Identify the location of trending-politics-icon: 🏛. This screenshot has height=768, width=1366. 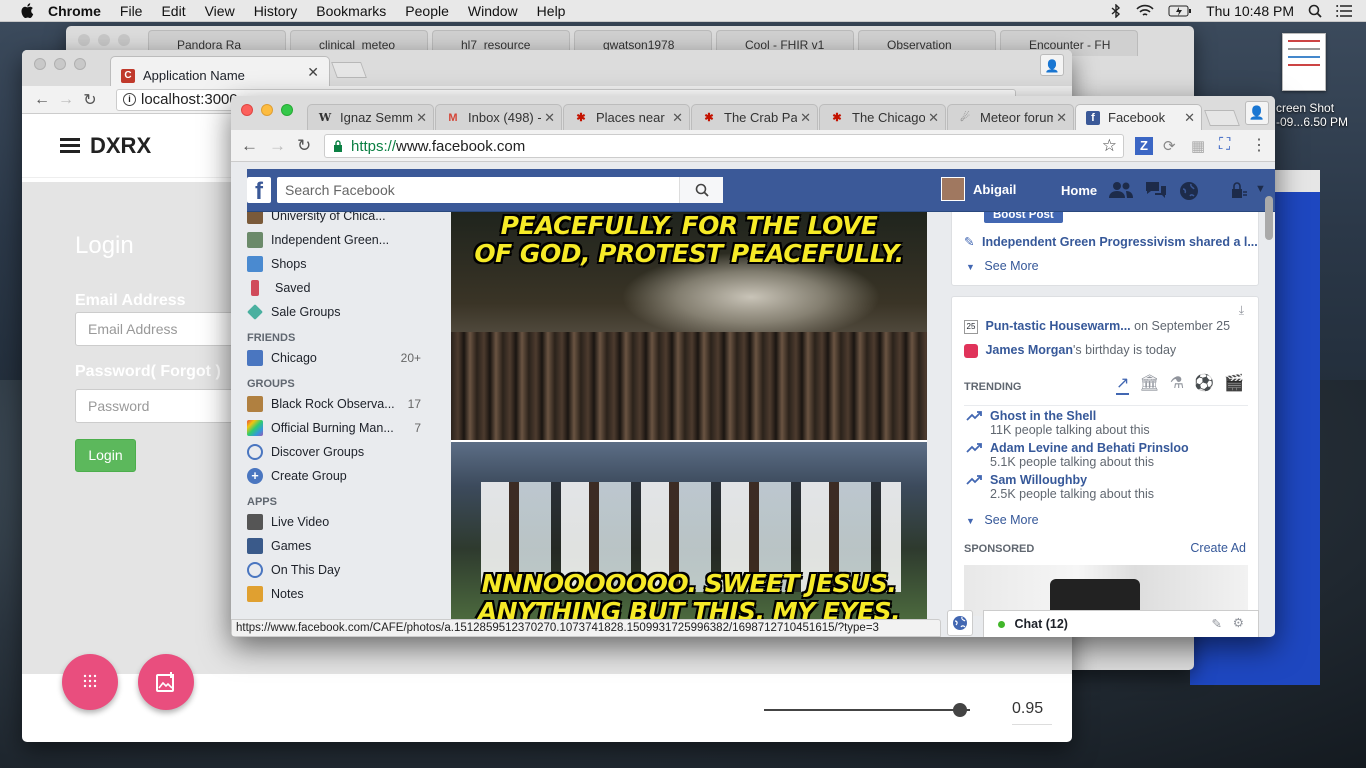
(1149, 384).